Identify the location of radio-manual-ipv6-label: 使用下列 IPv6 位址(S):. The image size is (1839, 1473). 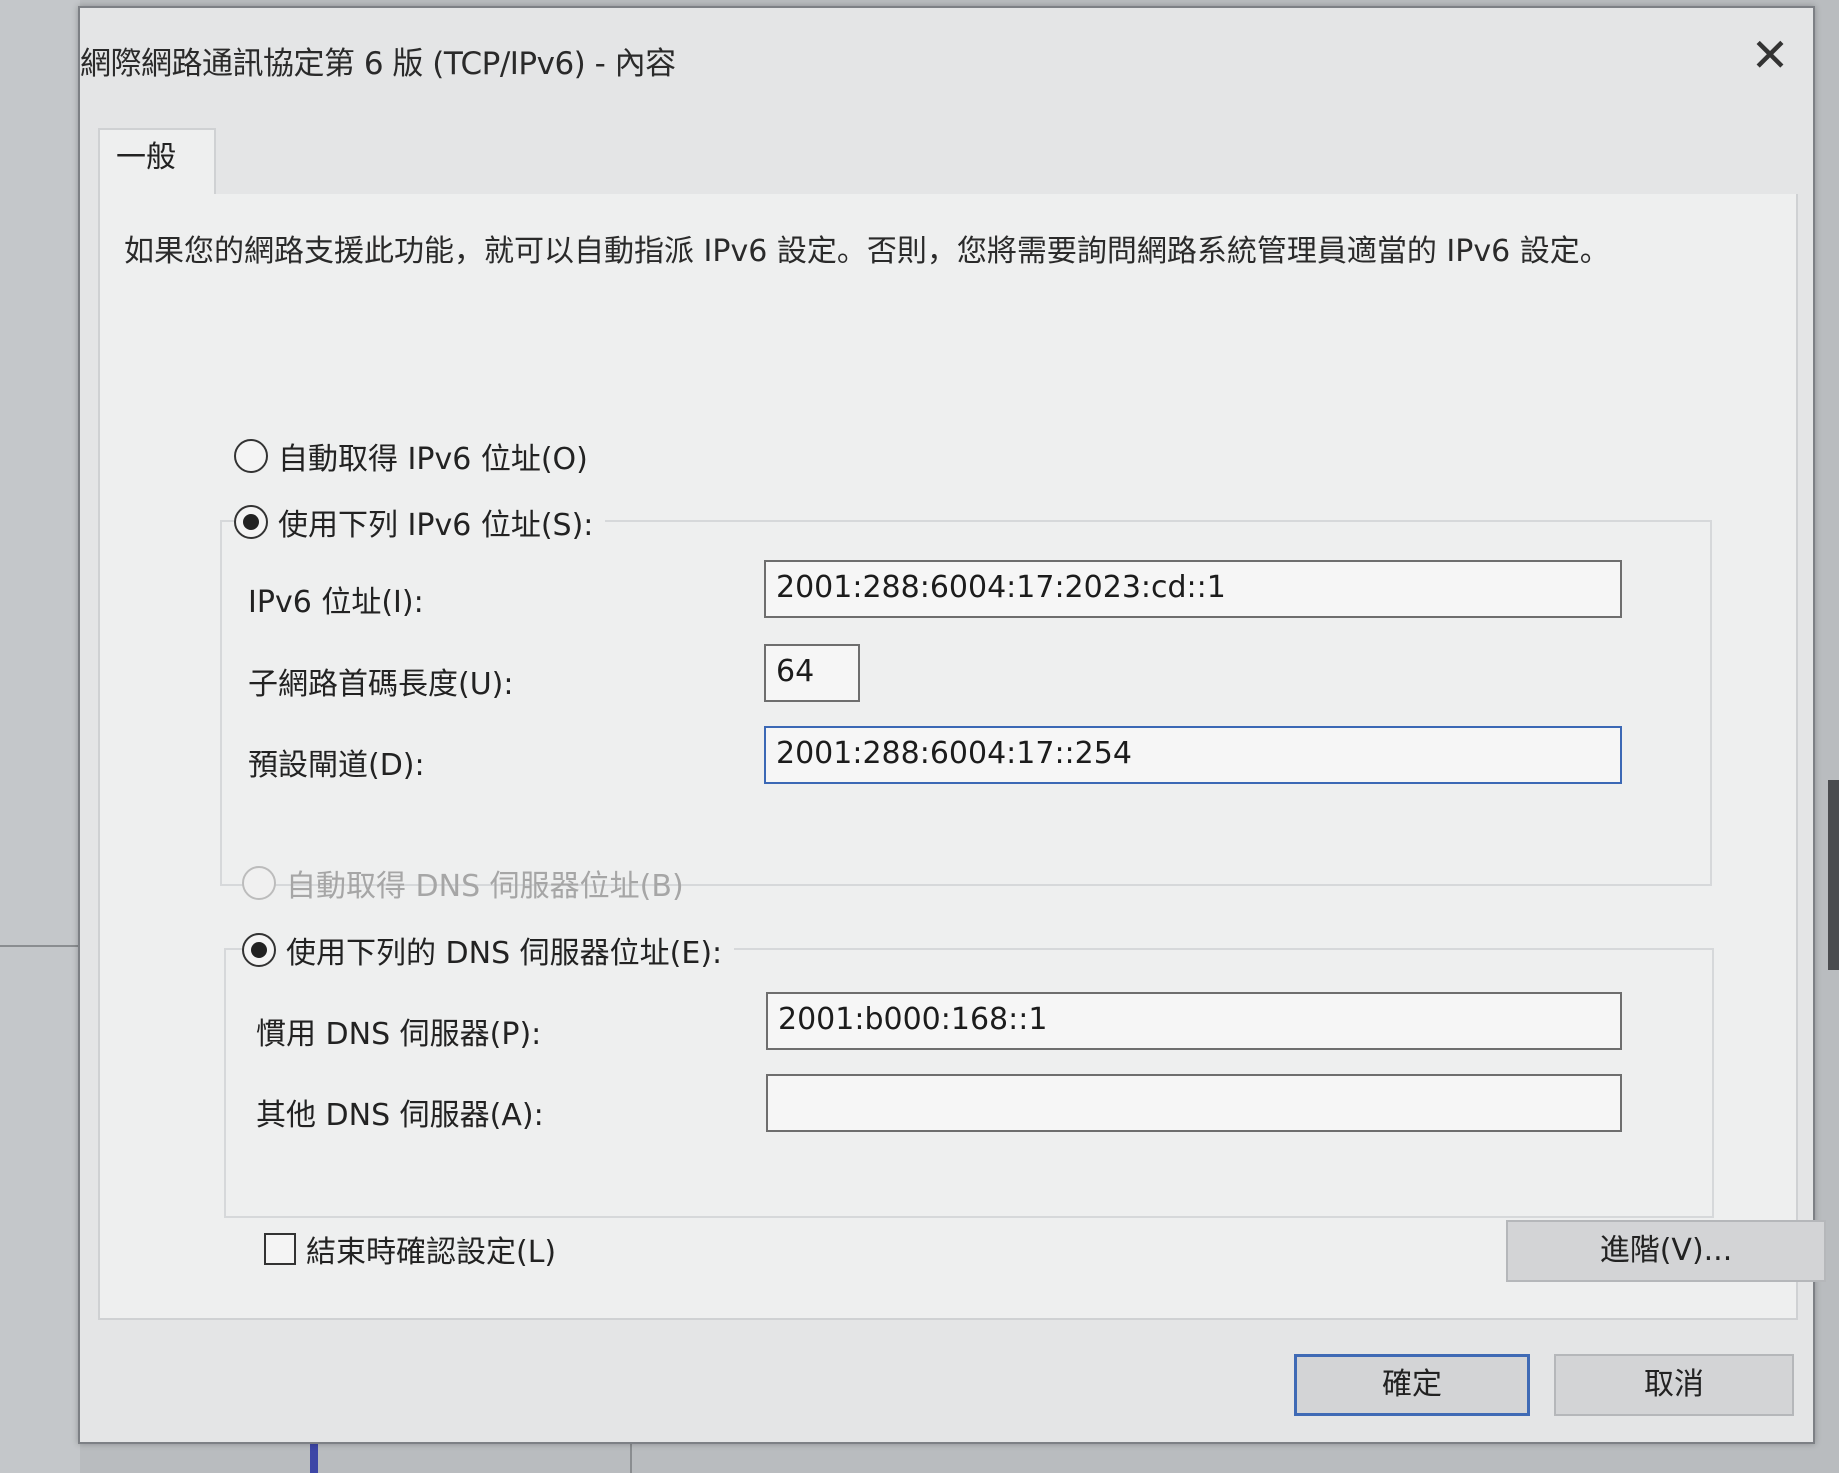
(436, 525).